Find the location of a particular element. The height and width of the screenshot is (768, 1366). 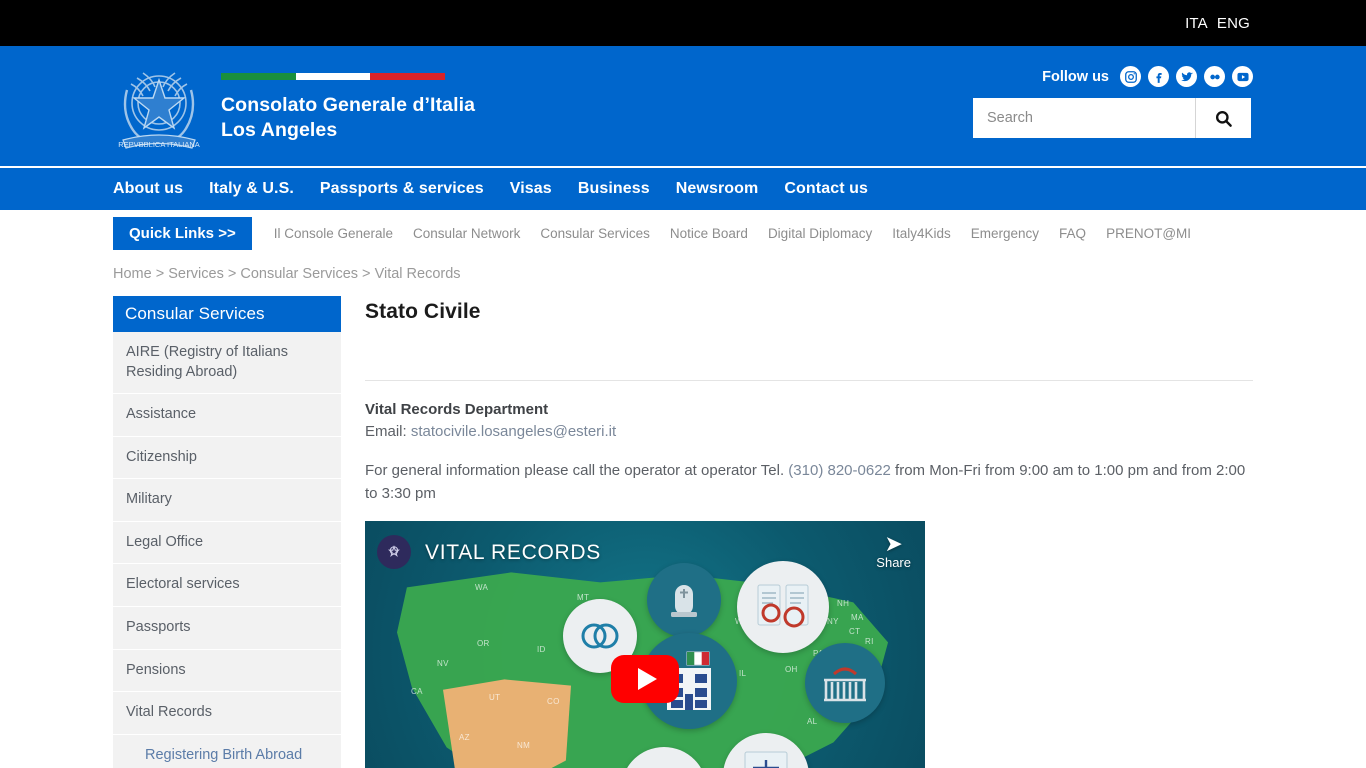

video-play-button is located at coordinates (645, 678).